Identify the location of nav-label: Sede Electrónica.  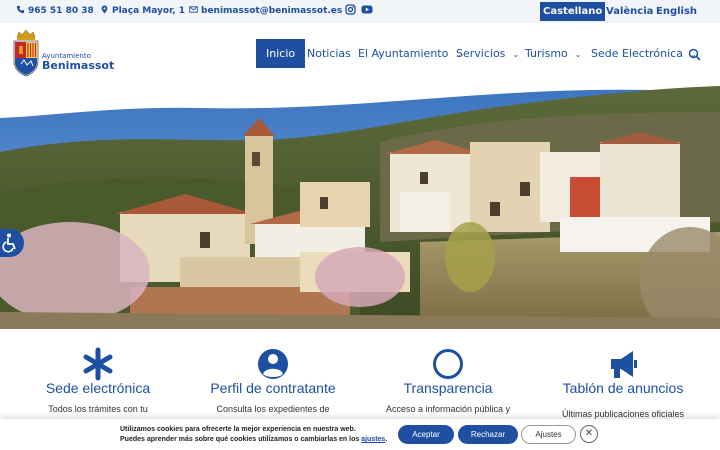
(637, 53).